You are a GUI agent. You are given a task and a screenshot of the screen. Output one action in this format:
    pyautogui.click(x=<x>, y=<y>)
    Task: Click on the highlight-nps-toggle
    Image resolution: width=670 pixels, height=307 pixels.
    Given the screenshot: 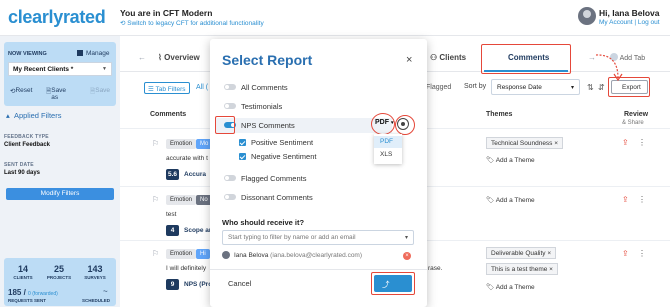 What is the action you would take?
    pyautogui.click(x=225, y=125)
    